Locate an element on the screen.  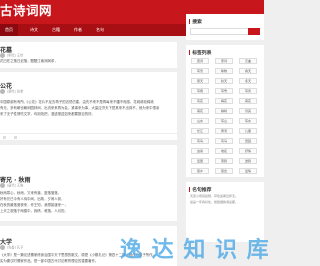
tag-link: 元曲 is located at coordinates (248, 61).